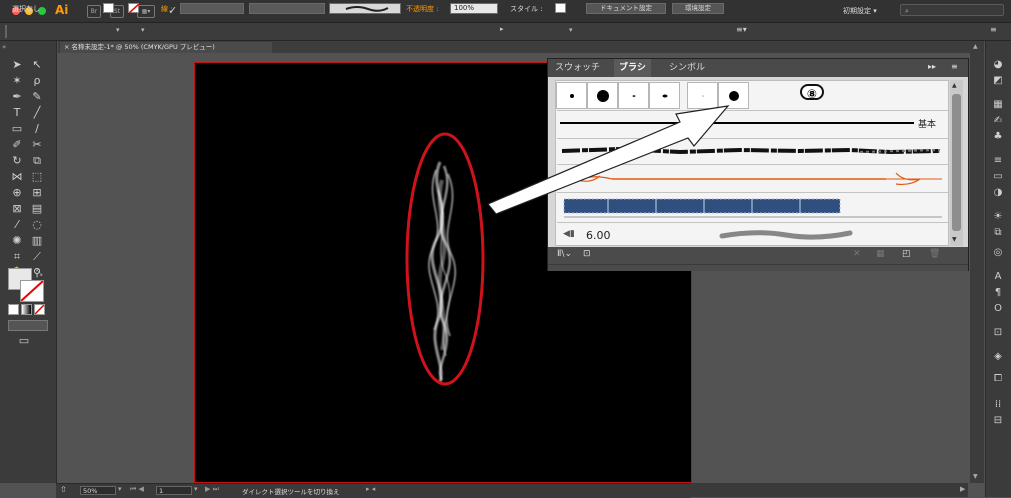 This screenshot has height=498, width=1011. What do you see at coordinates (37, 161) in the screenshot?
I see `scale-tool-icon: ⧉` at bounding box center [37, 161].